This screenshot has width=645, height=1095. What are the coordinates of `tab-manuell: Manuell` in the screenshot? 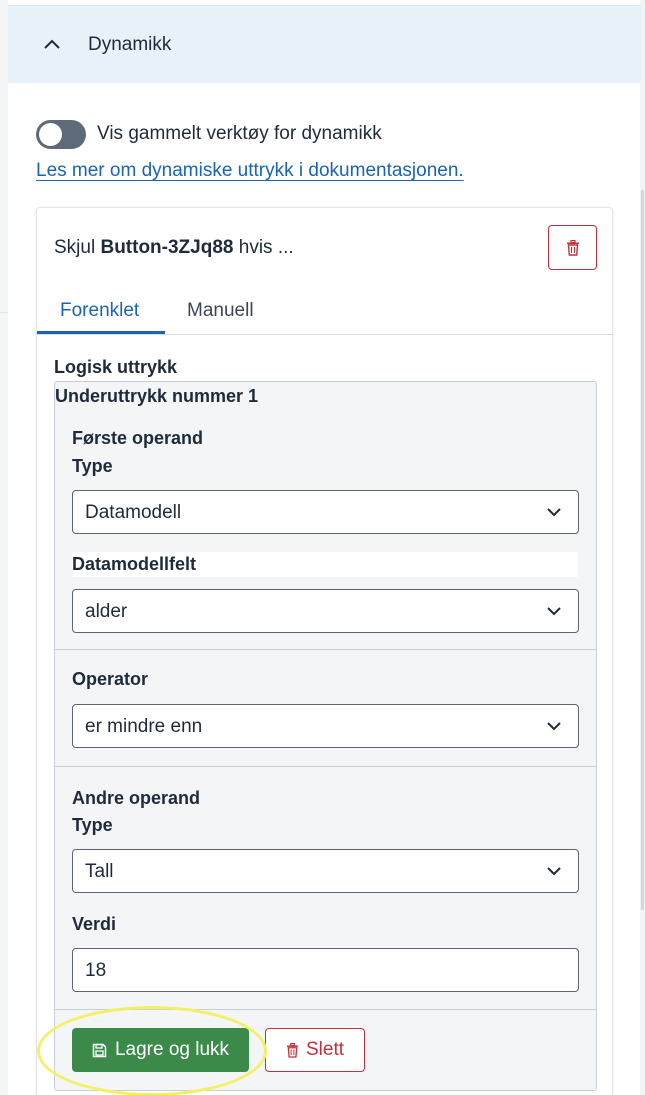 It's located at (220, 311).